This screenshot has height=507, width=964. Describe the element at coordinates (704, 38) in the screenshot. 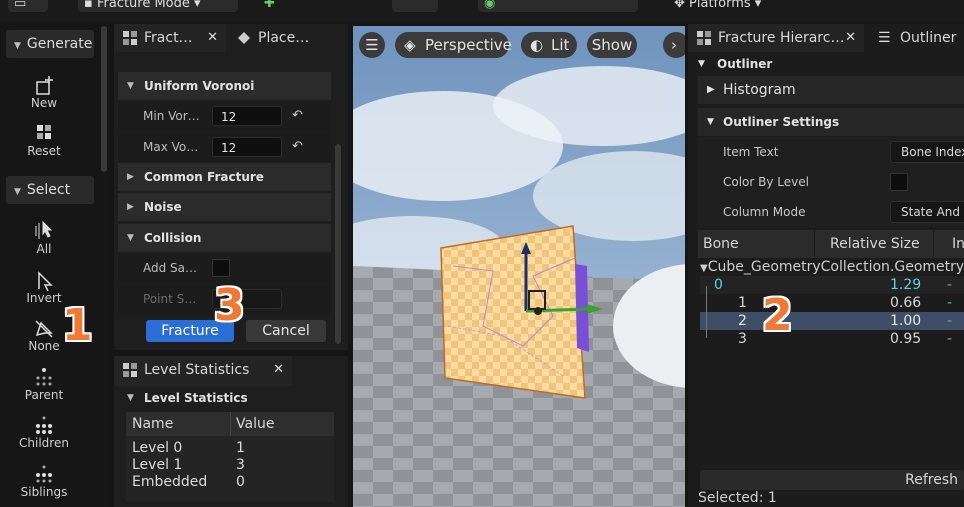

I see `hierarchy-icon` at that location.